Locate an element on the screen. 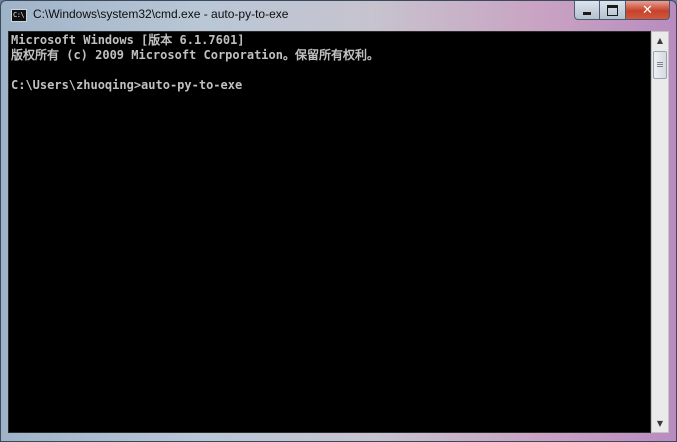 The width and height of the screenshot is (677, 442). scroll-up-button: ▲ is located at coordinates (660, 40).